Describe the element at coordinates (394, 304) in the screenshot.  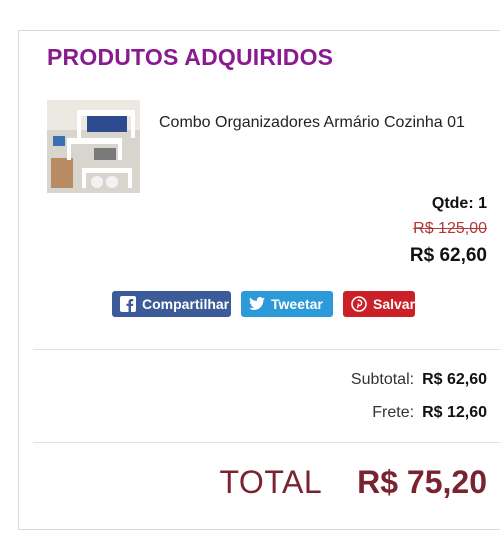
I see `pinterest-save-label: Salvar` at that location.